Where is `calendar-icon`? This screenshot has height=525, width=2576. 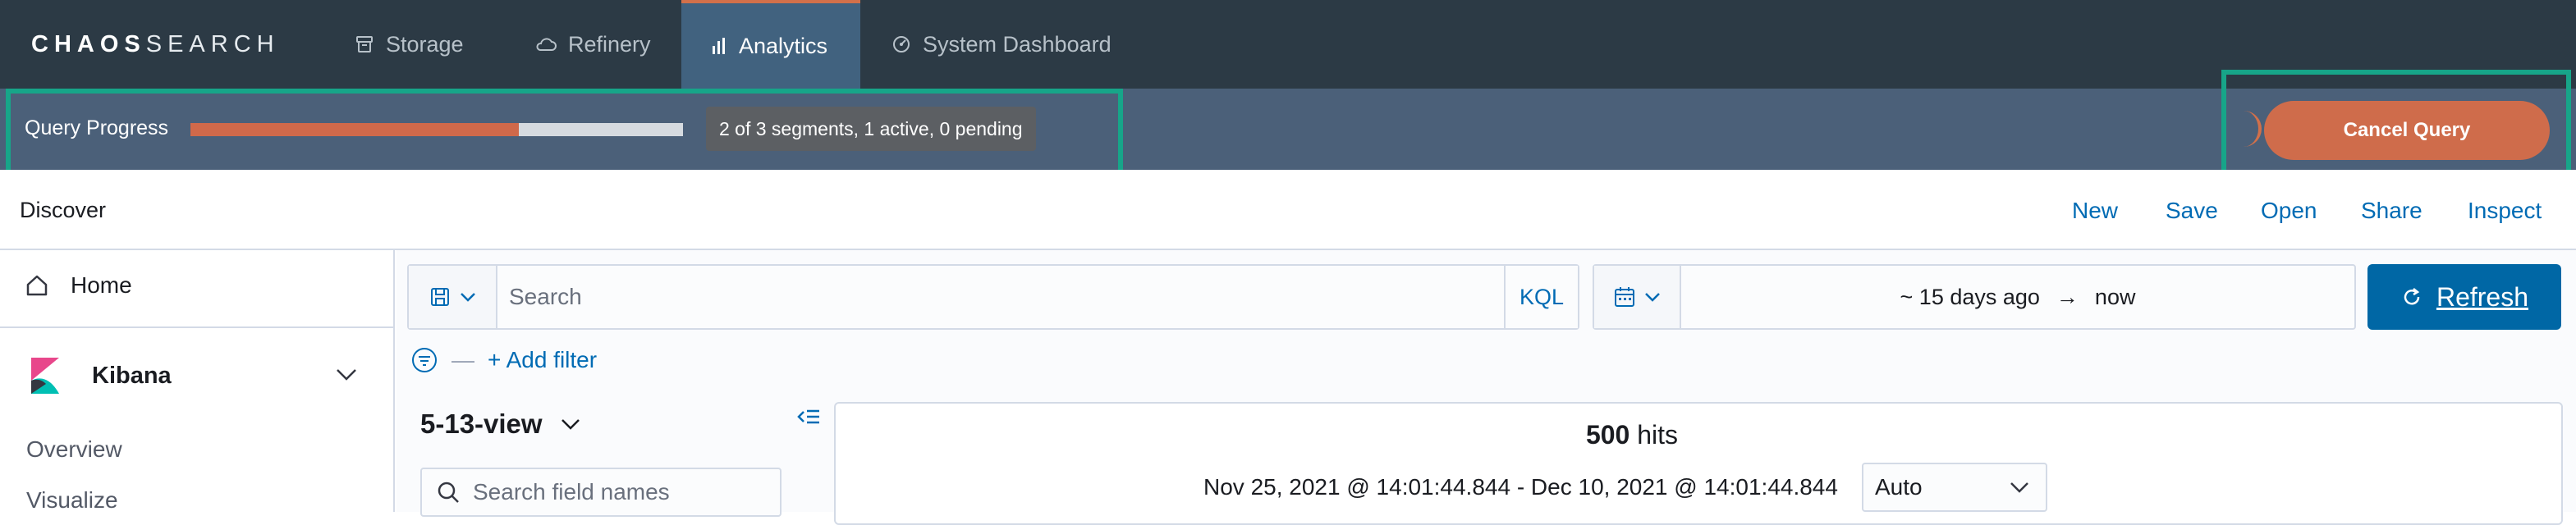
calendar-icon is located at coordinates (1625, 297).